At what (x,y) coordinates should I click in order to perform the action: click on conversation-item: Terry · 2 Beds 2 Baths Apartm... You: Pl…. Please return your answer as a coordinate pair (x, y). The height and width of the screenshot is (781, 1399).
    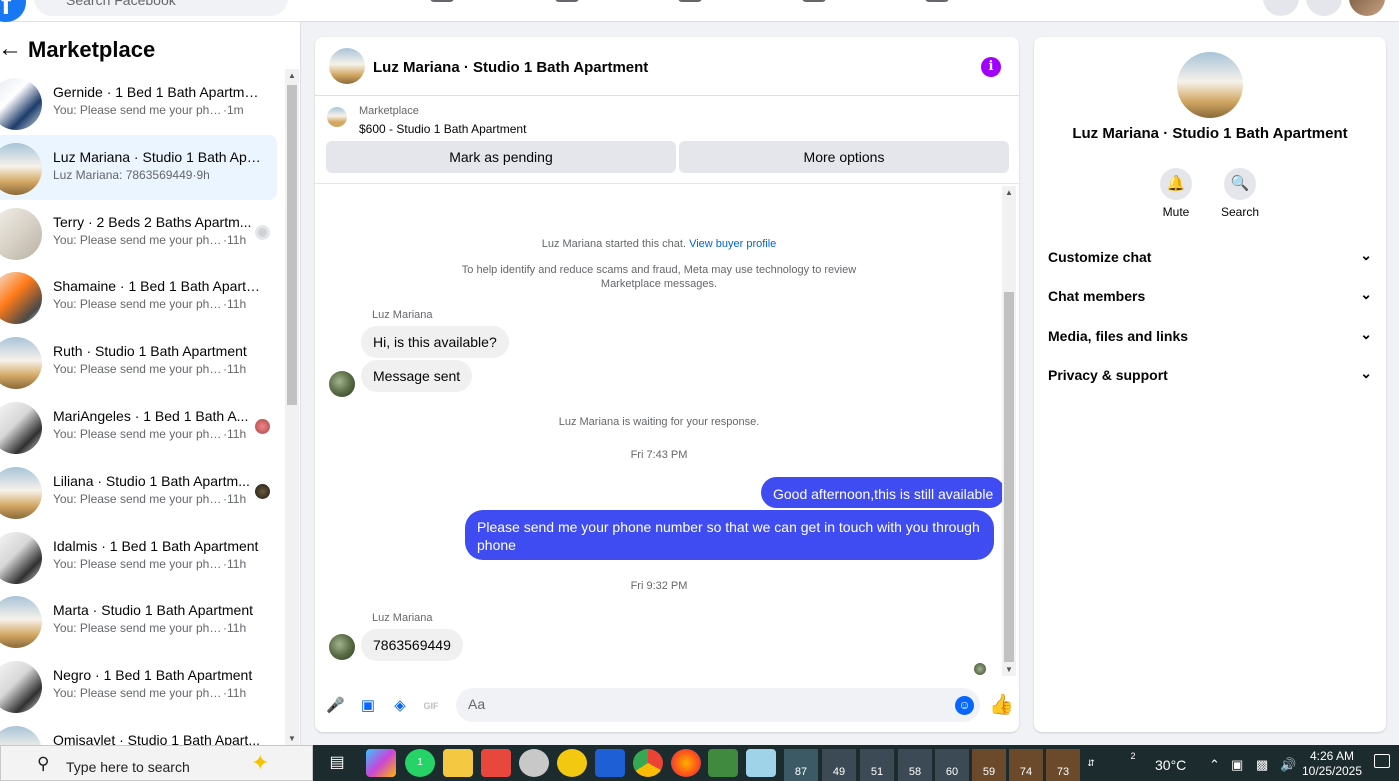
    Looking at the image, I should click on (138, 232).